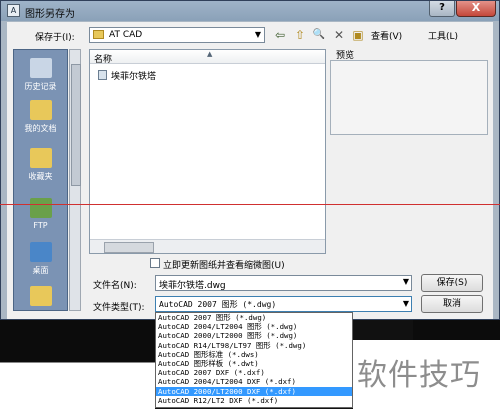 This screenshot has height=409, width=500. What do you see at coordinates (254, 354) in the screenshot?
I see `dropdown-option: AutoCAD 图形标准 (*.dws)` at bounding box center [254, 354].